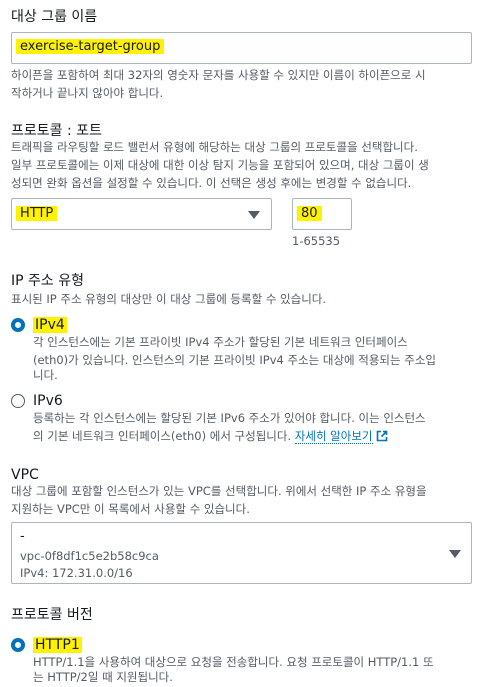  Describe the element at coordinates (76, 573) in the screenshot. I see `vpc-selected-cidr: IPv4: 172.31.0.0/16` at that location.